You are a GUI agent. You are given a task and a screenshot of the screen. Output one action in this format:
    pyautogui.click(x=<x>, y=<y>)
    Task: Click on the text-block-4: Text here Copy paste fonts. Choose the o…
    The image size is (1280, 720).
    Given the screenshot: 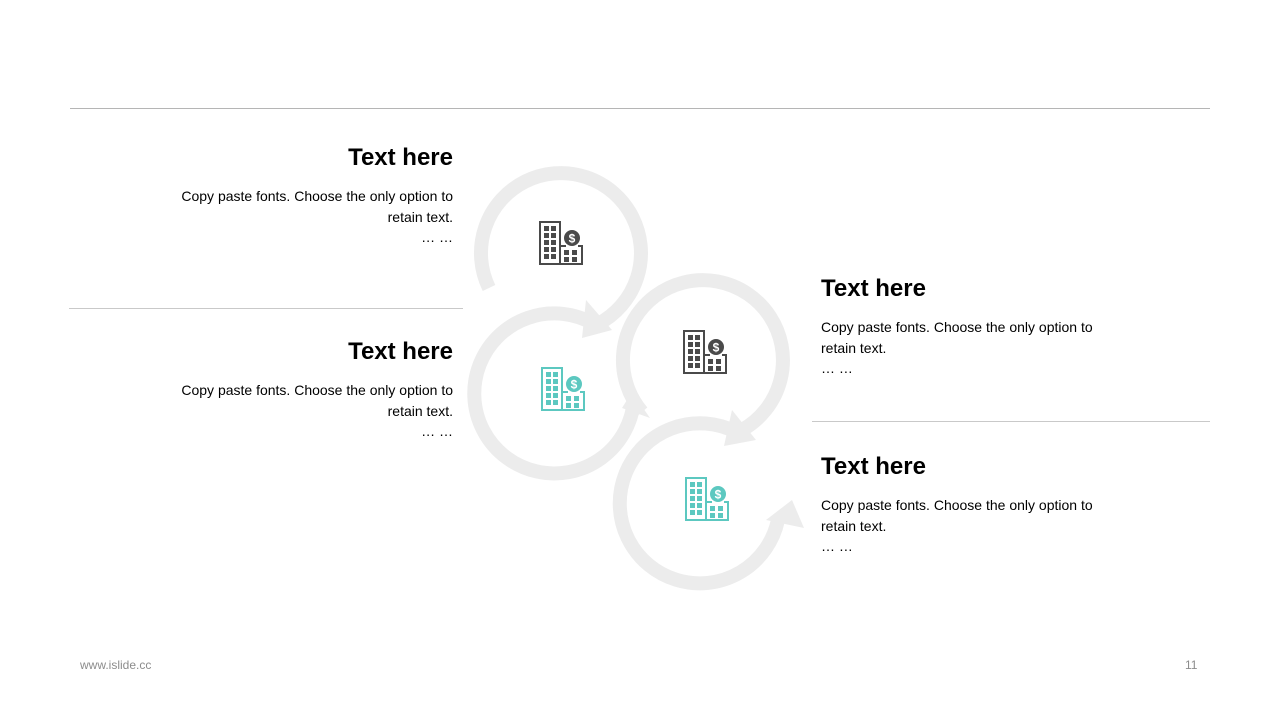 What is the action you would take?
    pyautogui.click(x=971, y=503)
    